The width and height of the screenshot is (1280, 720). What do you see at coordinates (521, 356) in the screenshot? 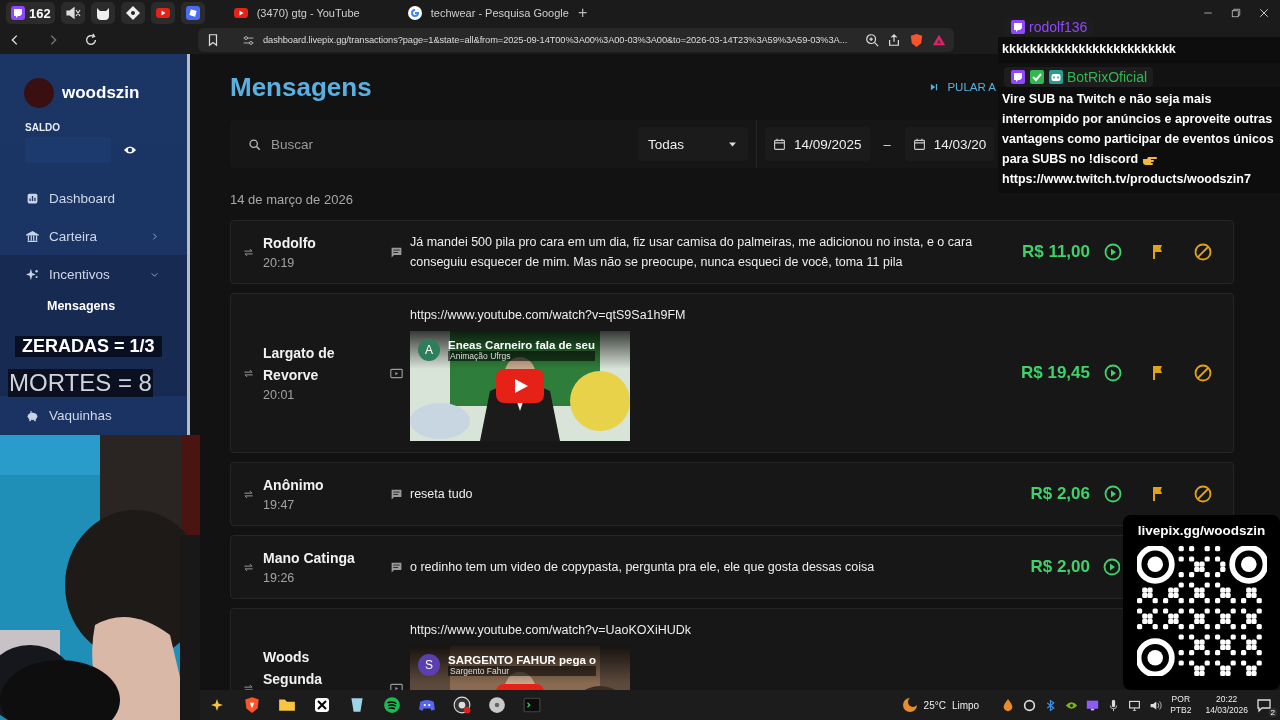
I see `channel-name: Animação Ufrgs` at bounding box center [521, 356].